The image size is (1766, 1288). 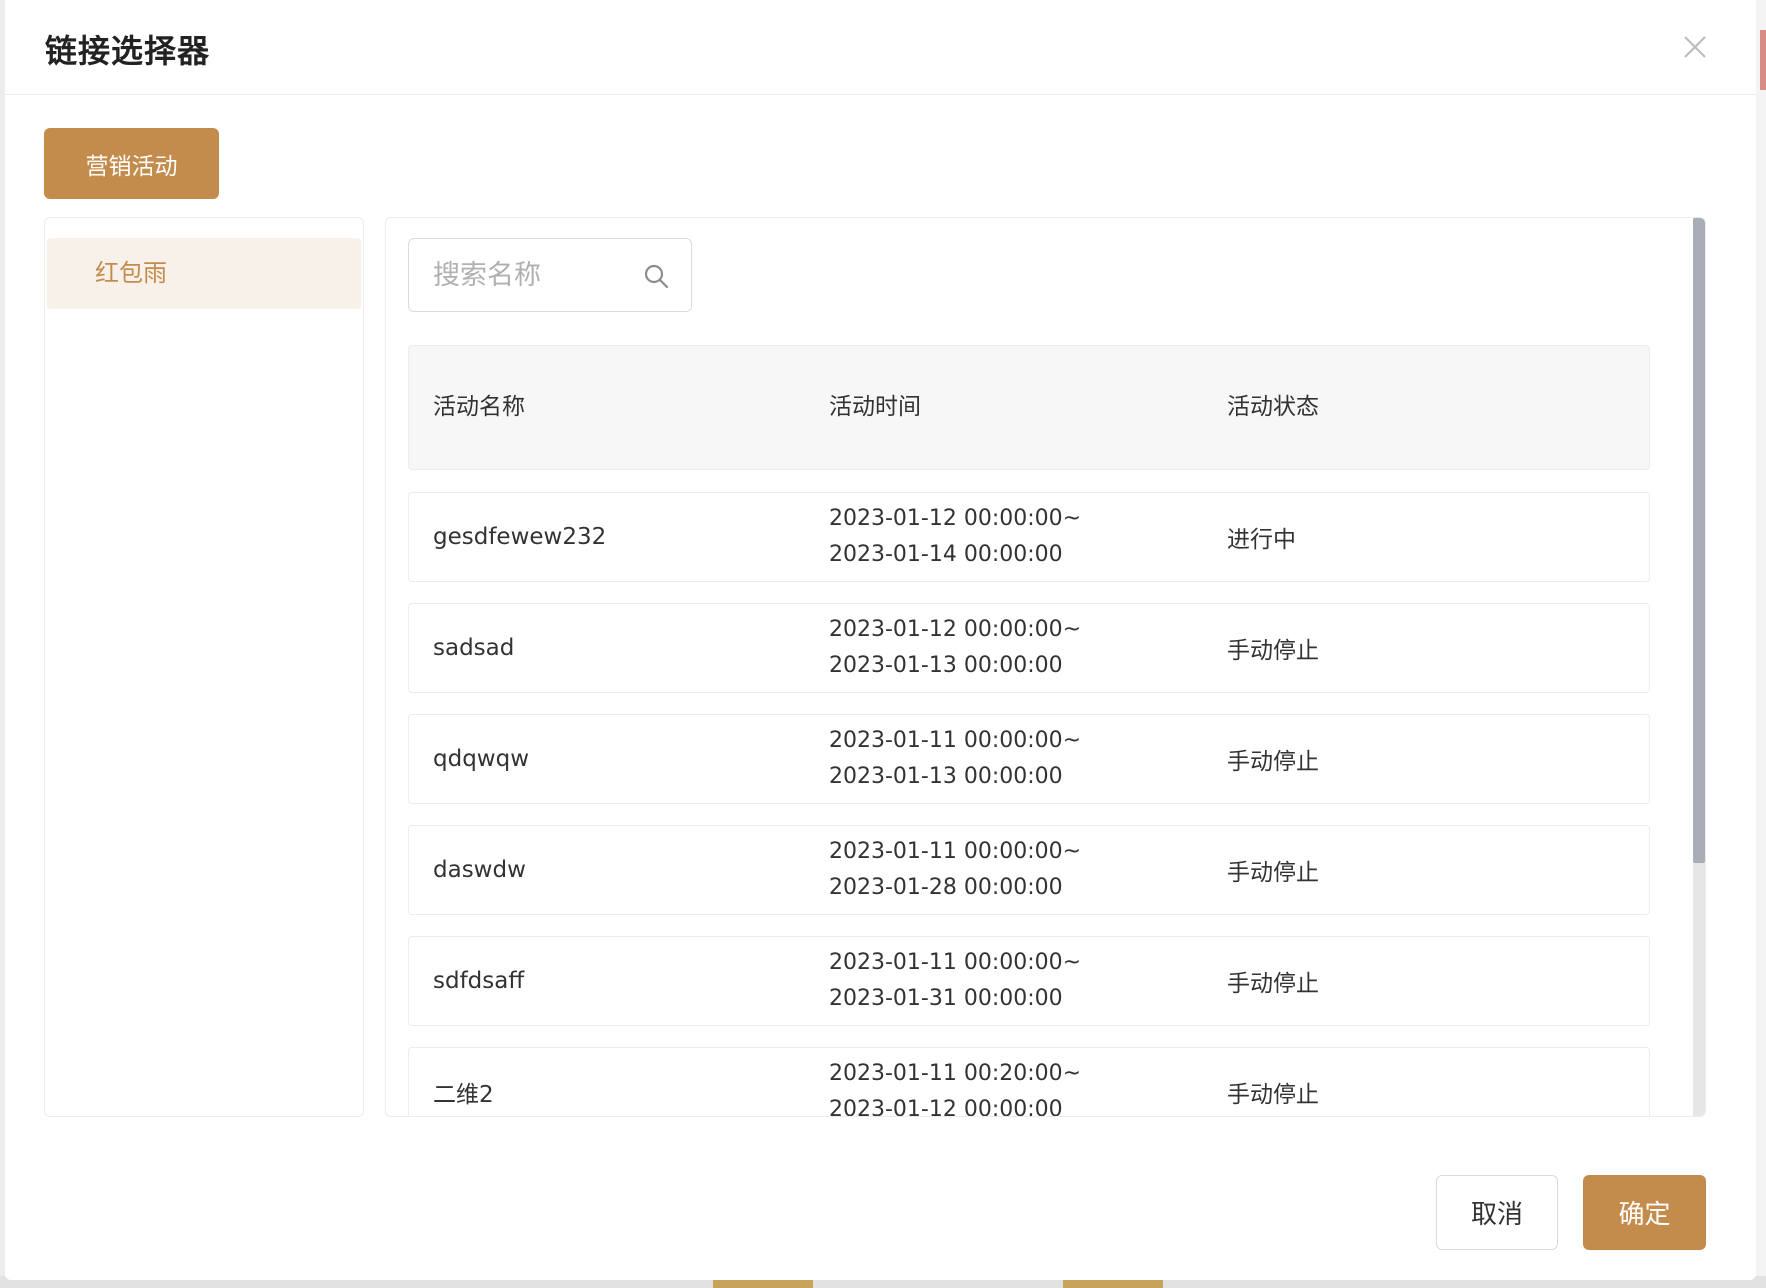 I want to click on backdrop-accent, so click(x=1763, y=60).